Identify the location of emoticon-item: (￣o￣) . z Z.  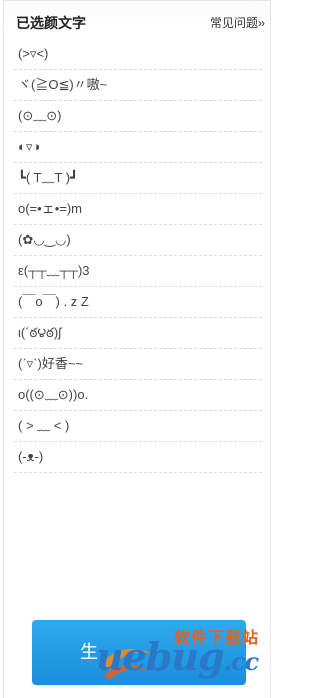
(138, 302).